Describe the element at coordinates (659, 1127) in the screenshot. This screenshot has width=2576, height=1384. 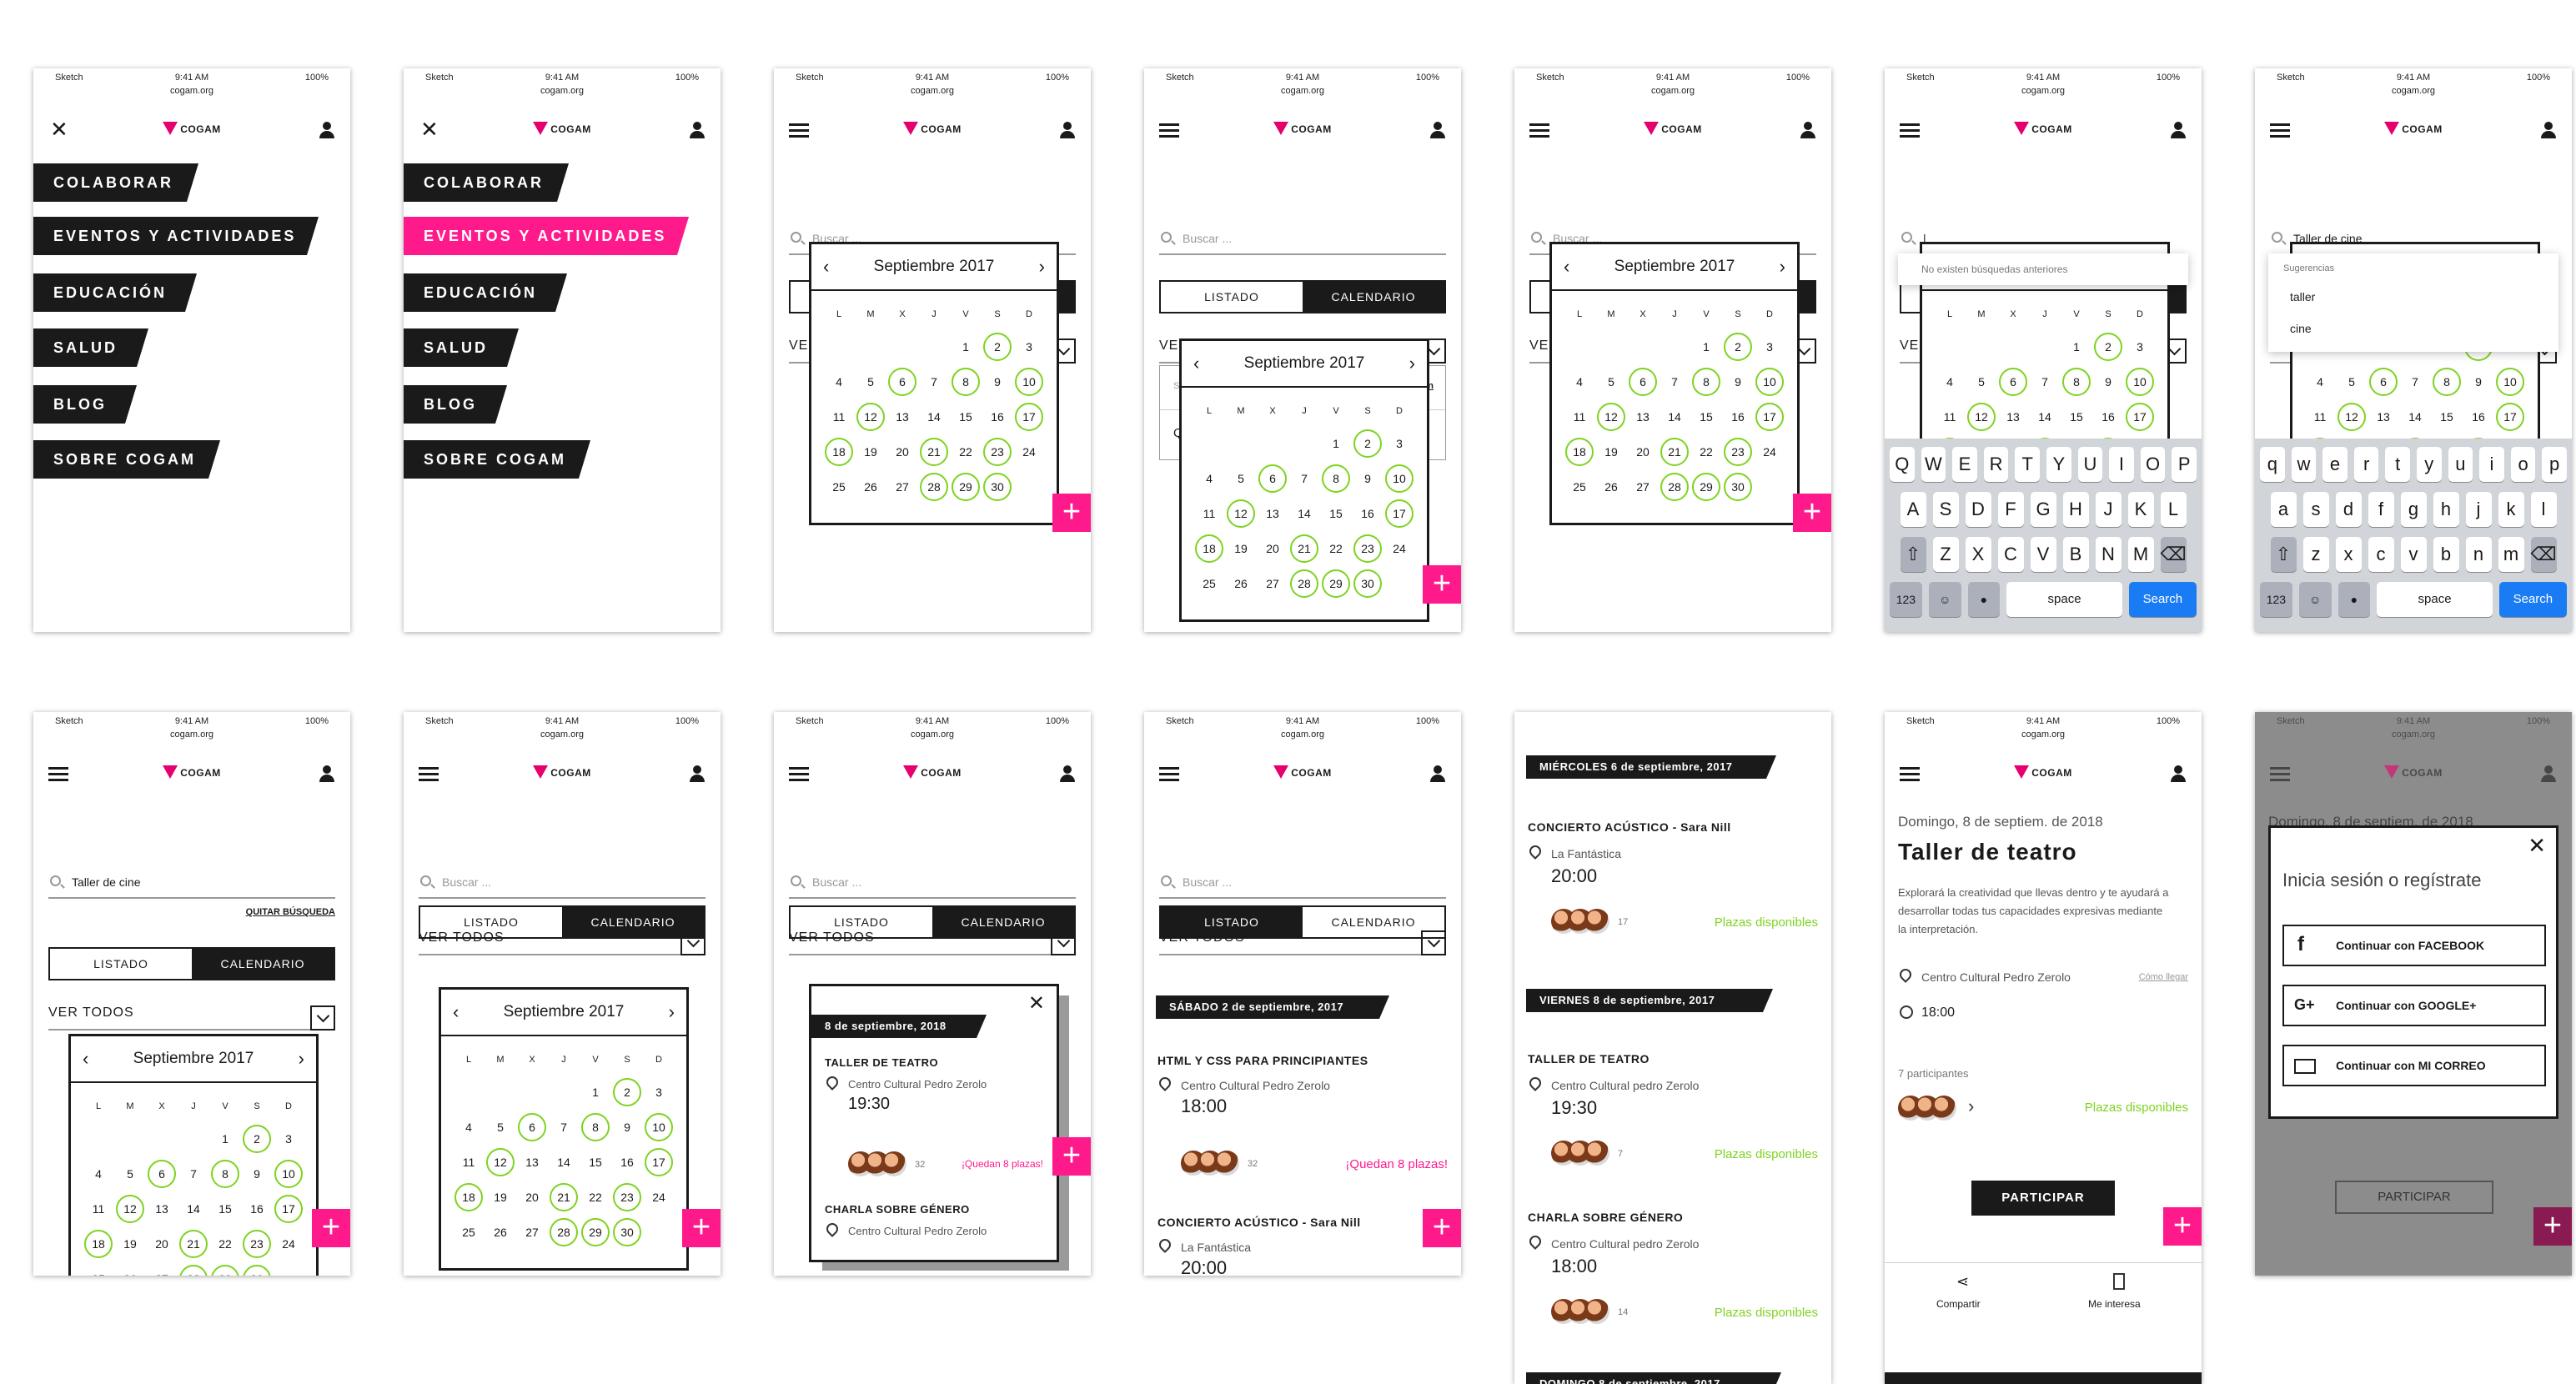
I see `calendar-day: 10` at that location.